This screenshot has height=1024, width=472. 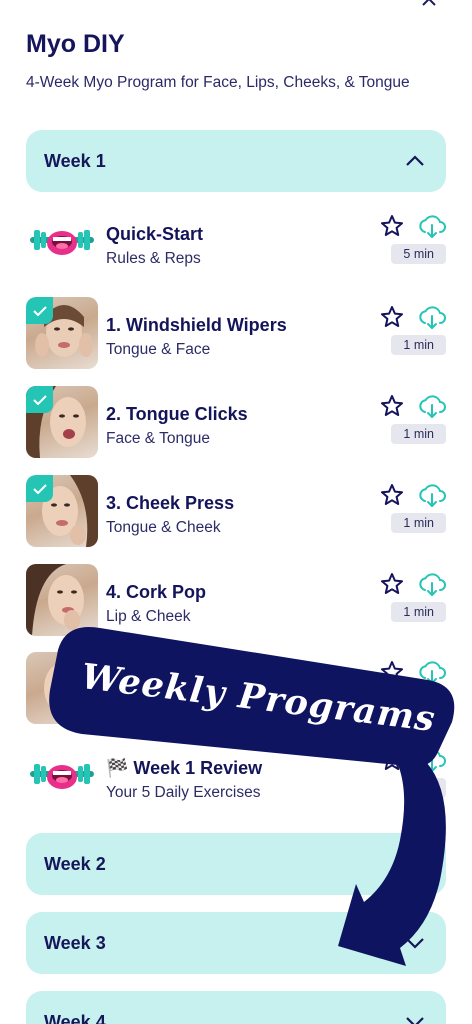 What do you see at coordinates (163, 527) in the screenshot?
I see `exercise-subtitle: Tongue & Cheek` at bounding box center [163, 527].